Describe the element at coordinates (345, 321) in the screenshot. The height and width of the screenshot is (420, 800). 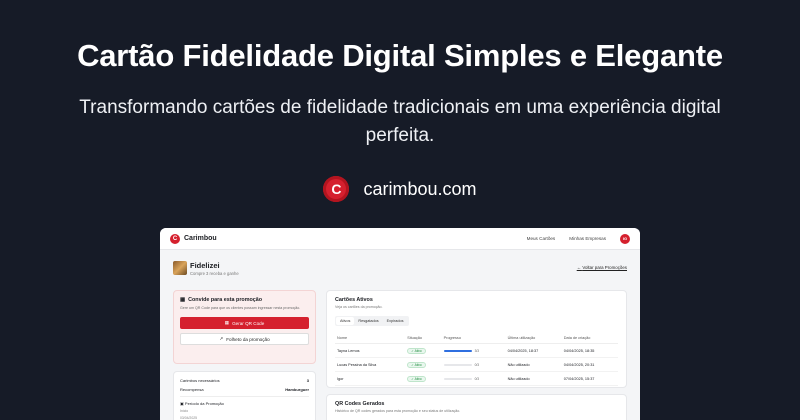
I see `tab-active: Ativos` at that location.